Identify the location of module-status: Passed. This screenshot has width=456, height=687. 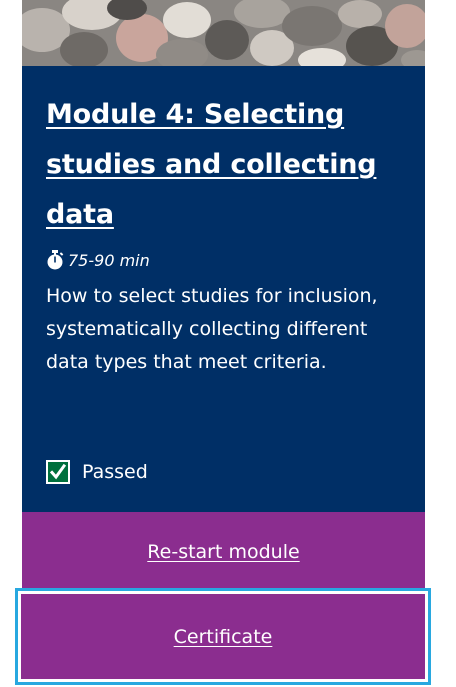
(97, 472).